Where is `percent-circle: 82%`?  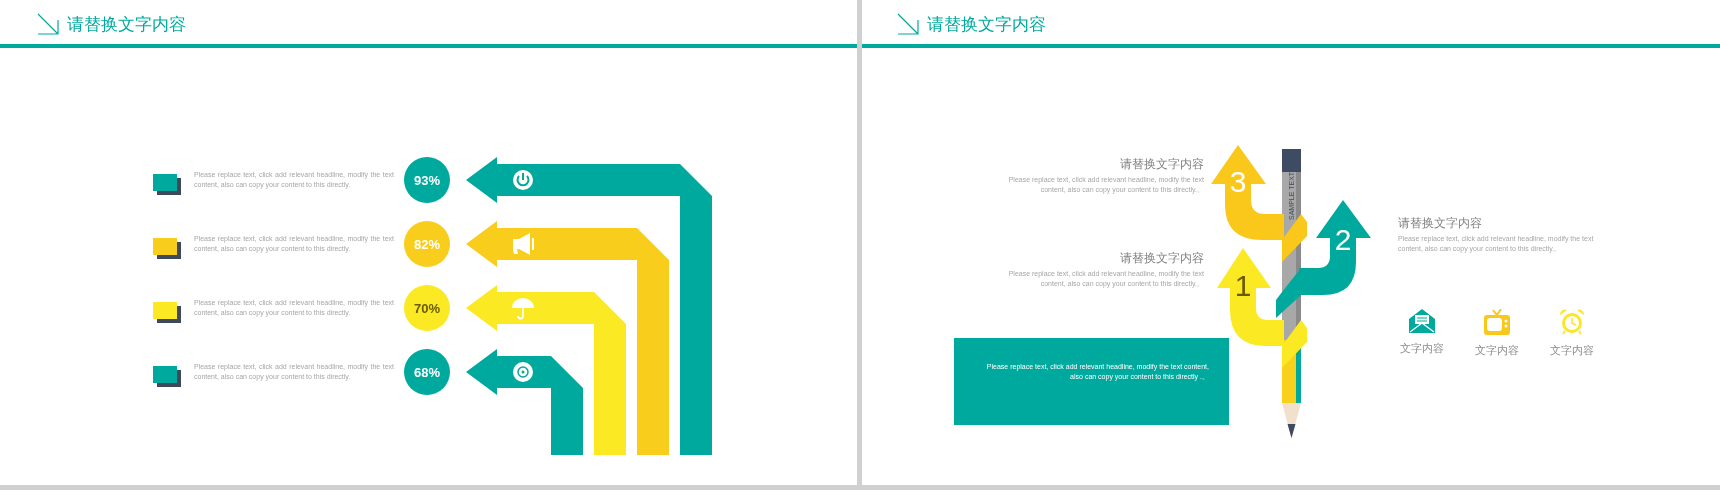
percent-circle: 82% is located at coordinates (427, 244).